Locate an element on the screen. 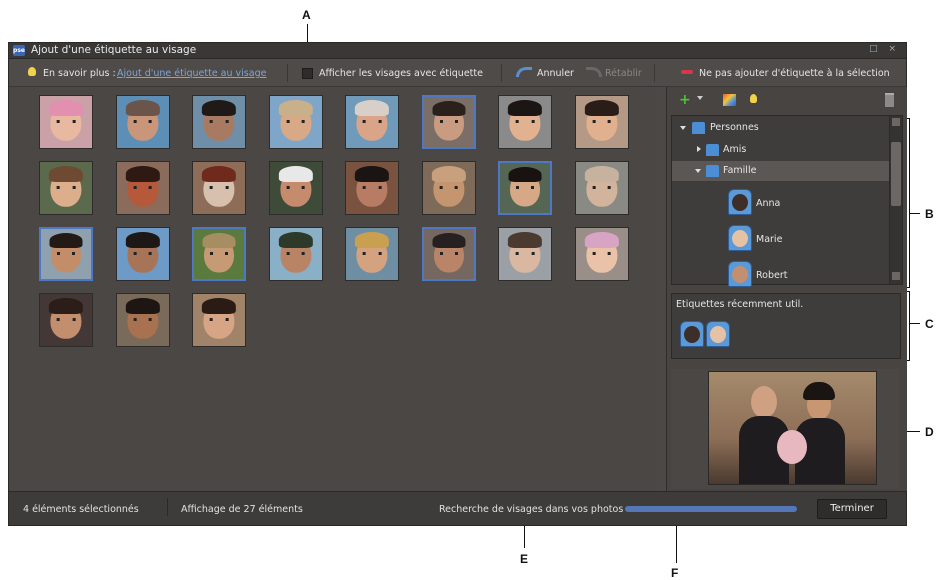 The image size is (942, 580). recent-tags-label: Etiquettes récemment util. is located at coordinates (740, 304).